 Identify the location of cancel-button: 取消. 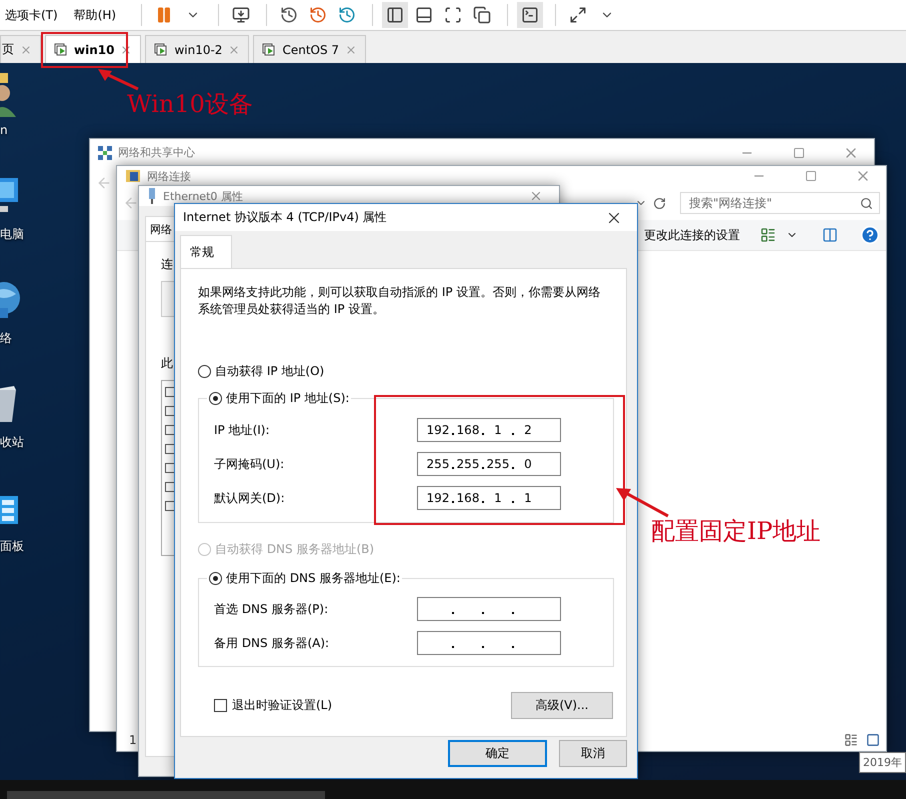
(593, 753).